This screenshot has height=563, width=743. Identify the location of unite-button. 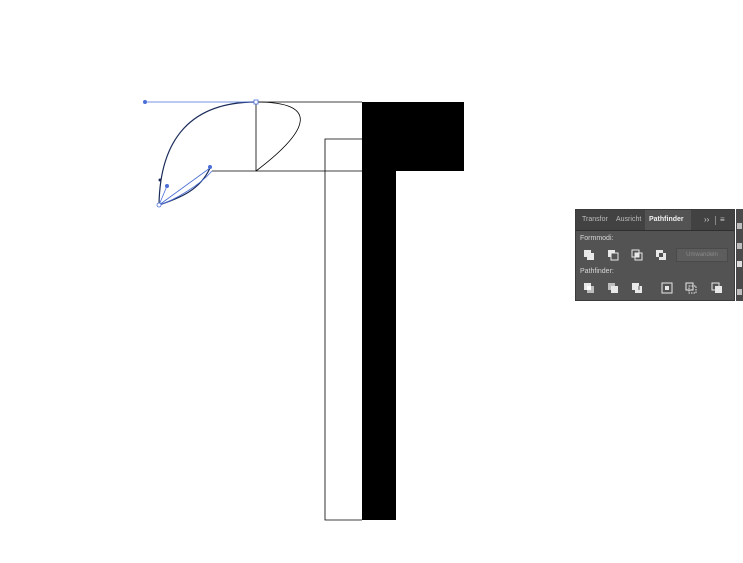
(589, 255).